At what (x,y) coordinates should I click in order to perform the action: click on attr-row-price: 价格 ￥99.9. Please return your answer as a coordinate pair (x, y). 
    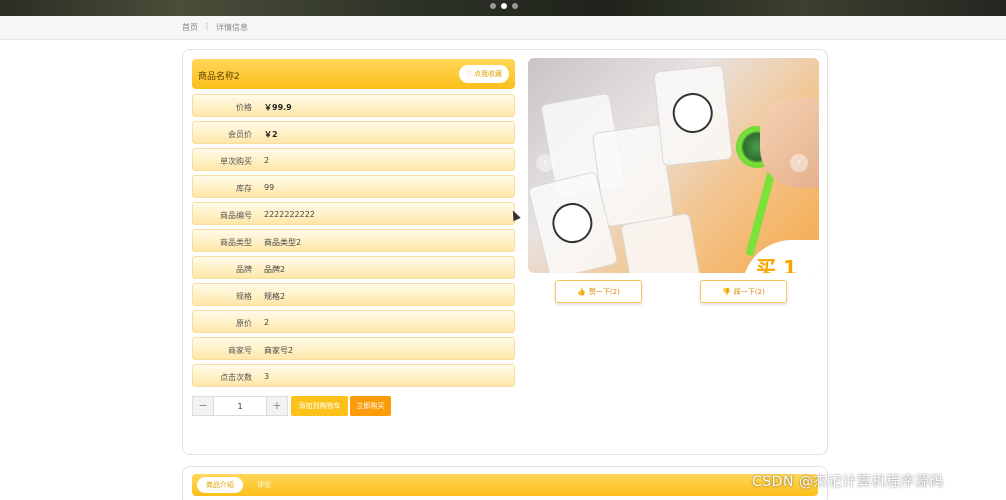
    Looking at the image, I should click on (353, 105).